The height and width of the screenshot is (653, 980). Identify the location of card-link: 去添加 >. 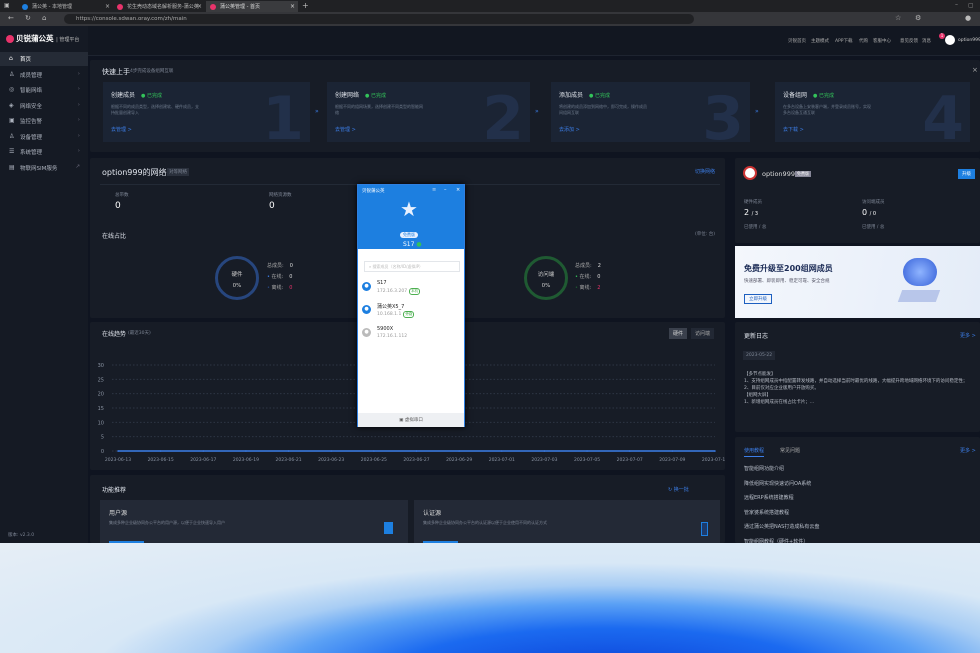
(569, 129).